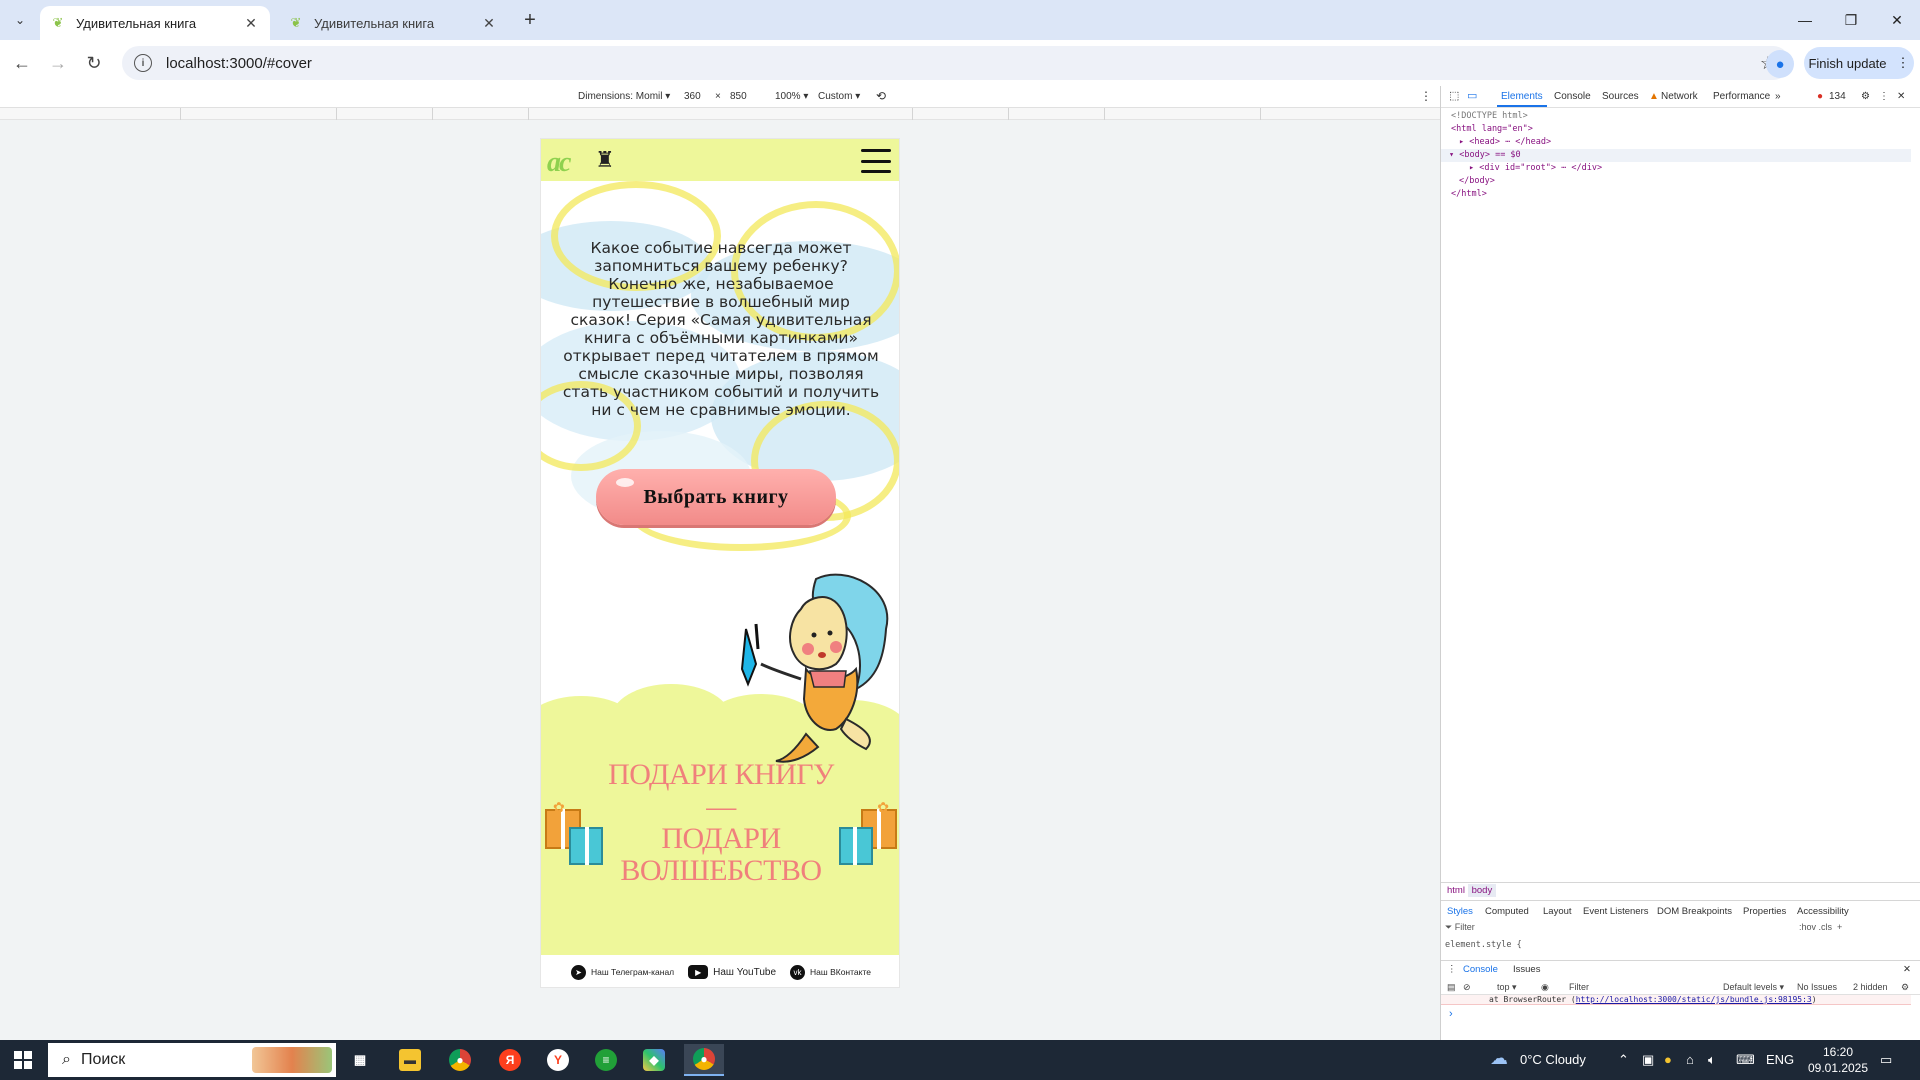 The height and width of the screenshot is (1080, 1920). I want to click on site-logo: ас, so click(559, 163).